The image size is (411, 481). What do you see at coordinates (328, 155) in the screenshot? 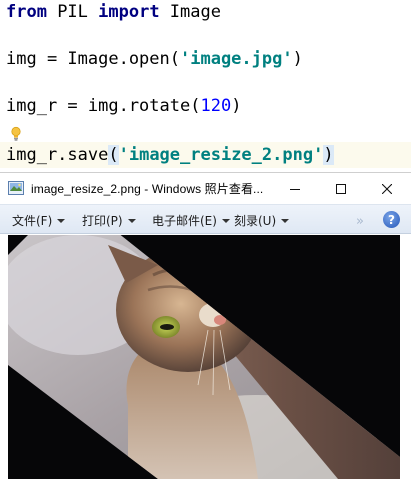
I see `matched-paren-close: )` at bounding box center [328, 155].